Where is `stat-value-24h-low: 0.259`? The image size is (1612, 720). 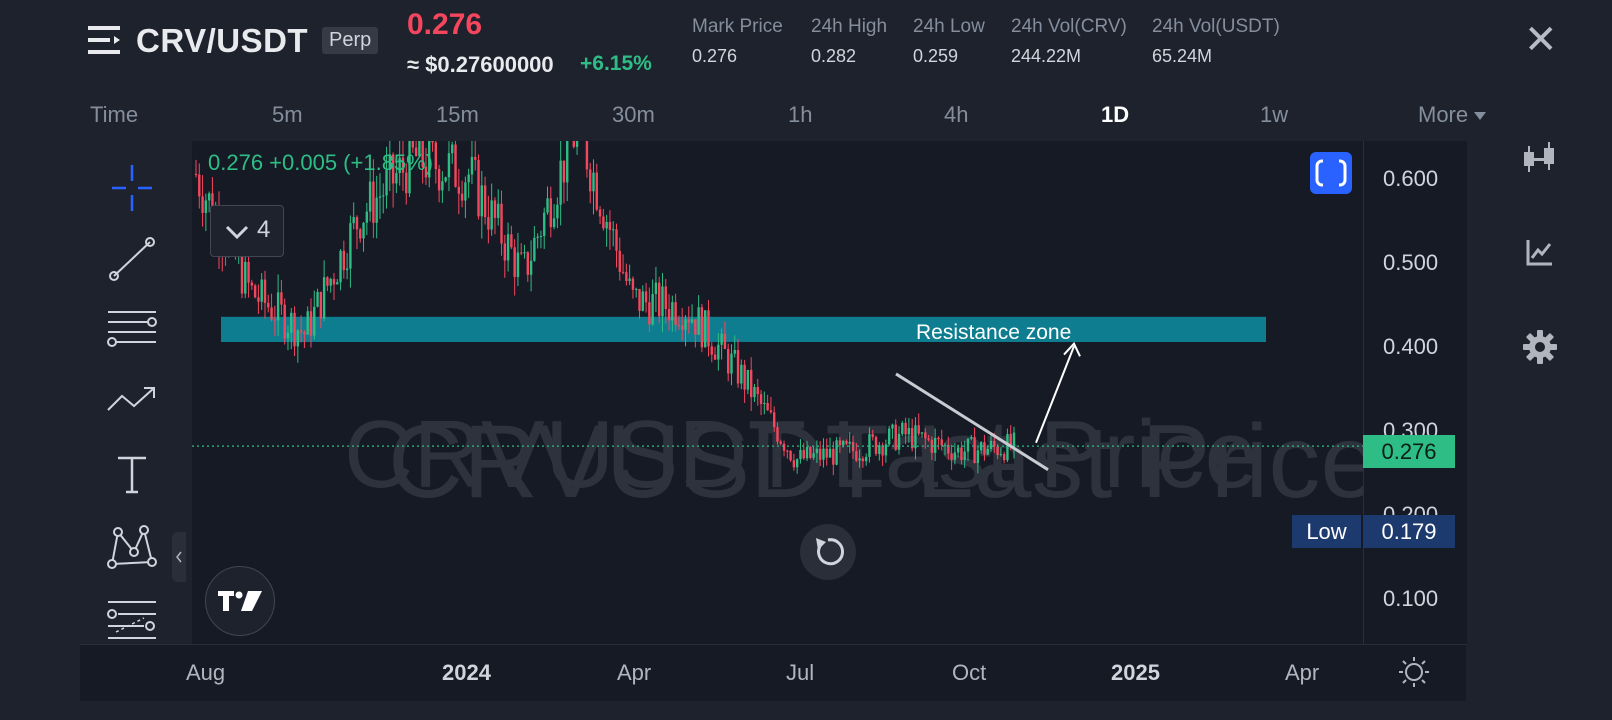
stat-value-24h-low: 0.259 is located at coordinates (936, 56).